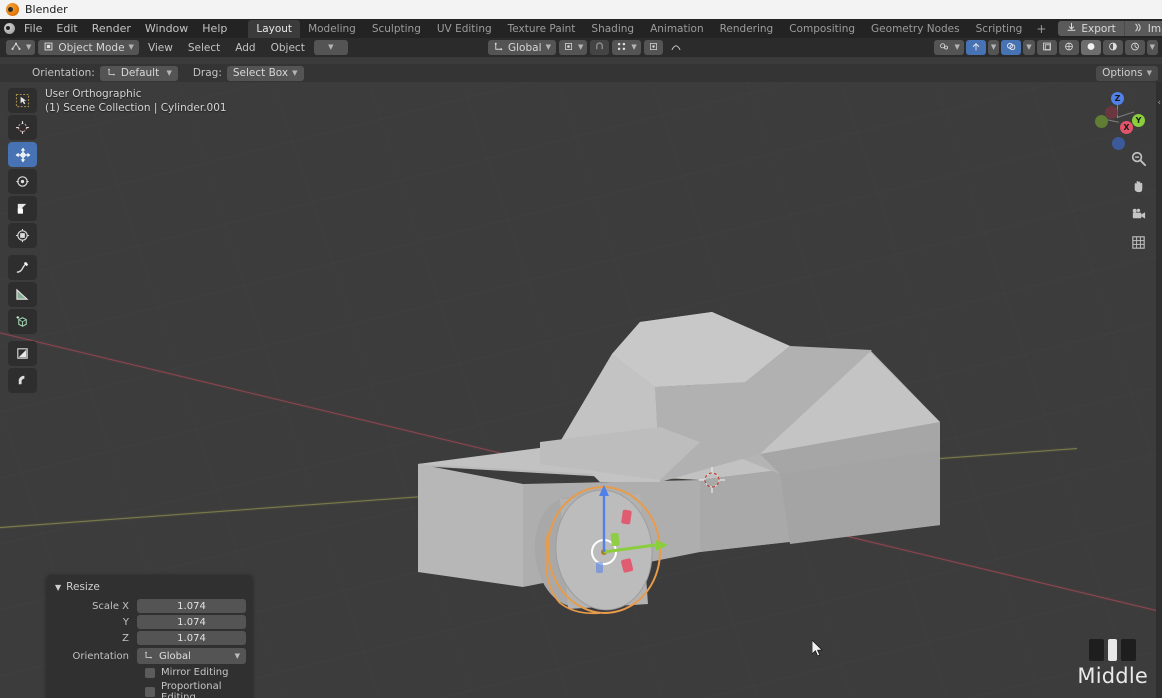  Describe the element at coordinates (125, 638) in the screenshot. I see `field-label: Z` at that location.